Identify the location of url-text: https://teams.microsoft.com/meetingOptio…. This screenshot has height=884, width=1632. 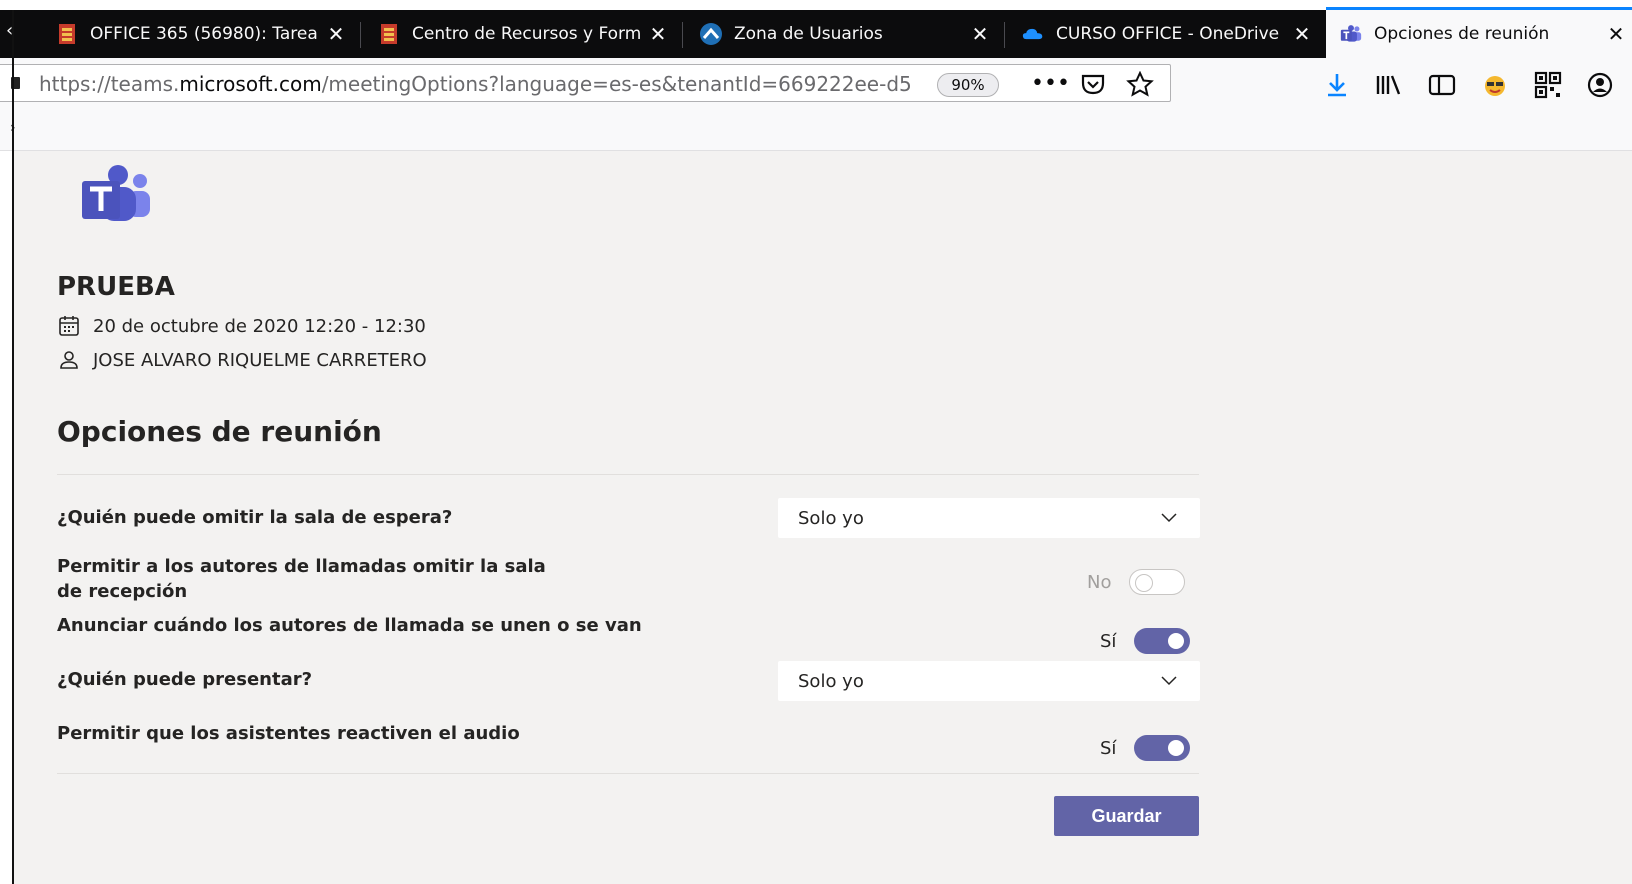
(479, 84).